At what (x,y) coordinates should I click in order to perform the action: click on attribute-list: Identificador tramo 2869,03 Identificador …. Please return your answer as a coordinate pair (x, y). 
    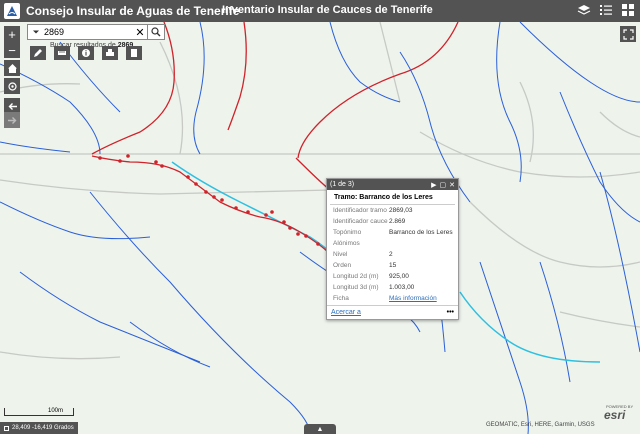
    Looking at the image, I should click on (392, 254).